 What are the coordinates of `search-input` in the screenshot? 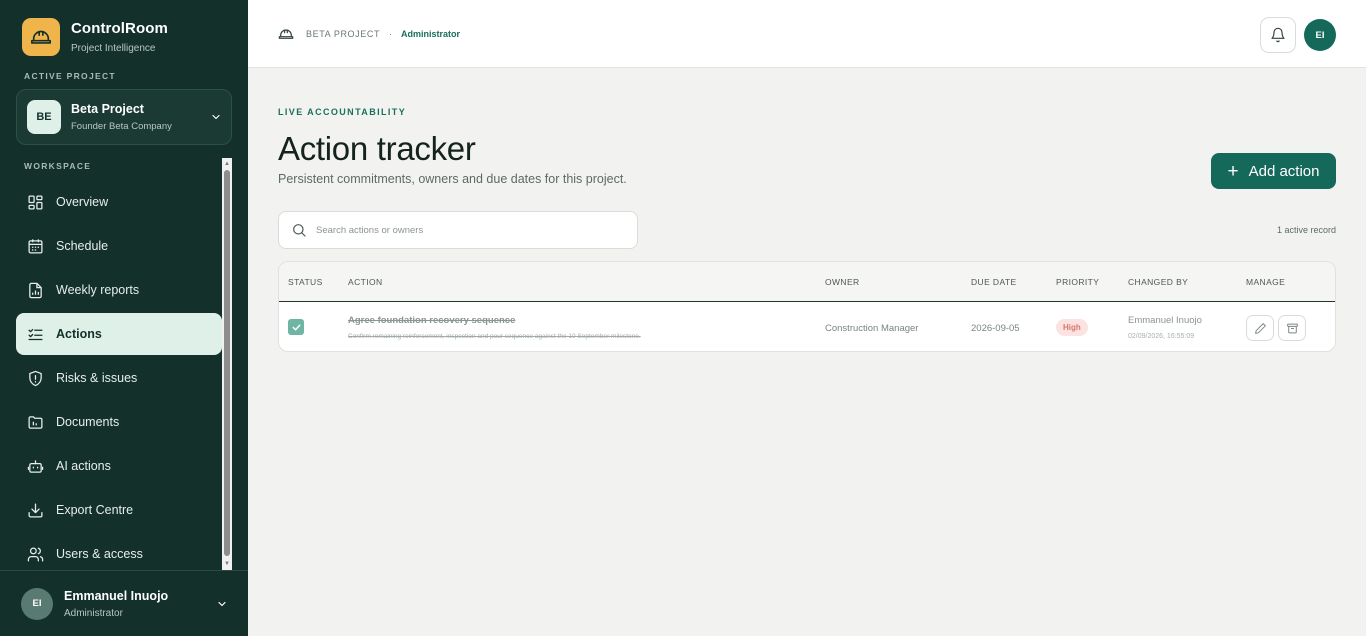 It's located at (466, 230).